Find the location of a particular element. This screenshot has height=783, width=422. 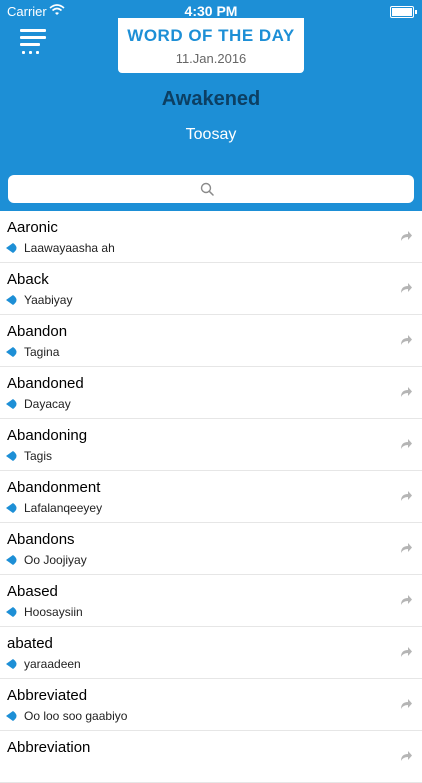

word-label: Abbreviated is located at coordinates (47, 695).